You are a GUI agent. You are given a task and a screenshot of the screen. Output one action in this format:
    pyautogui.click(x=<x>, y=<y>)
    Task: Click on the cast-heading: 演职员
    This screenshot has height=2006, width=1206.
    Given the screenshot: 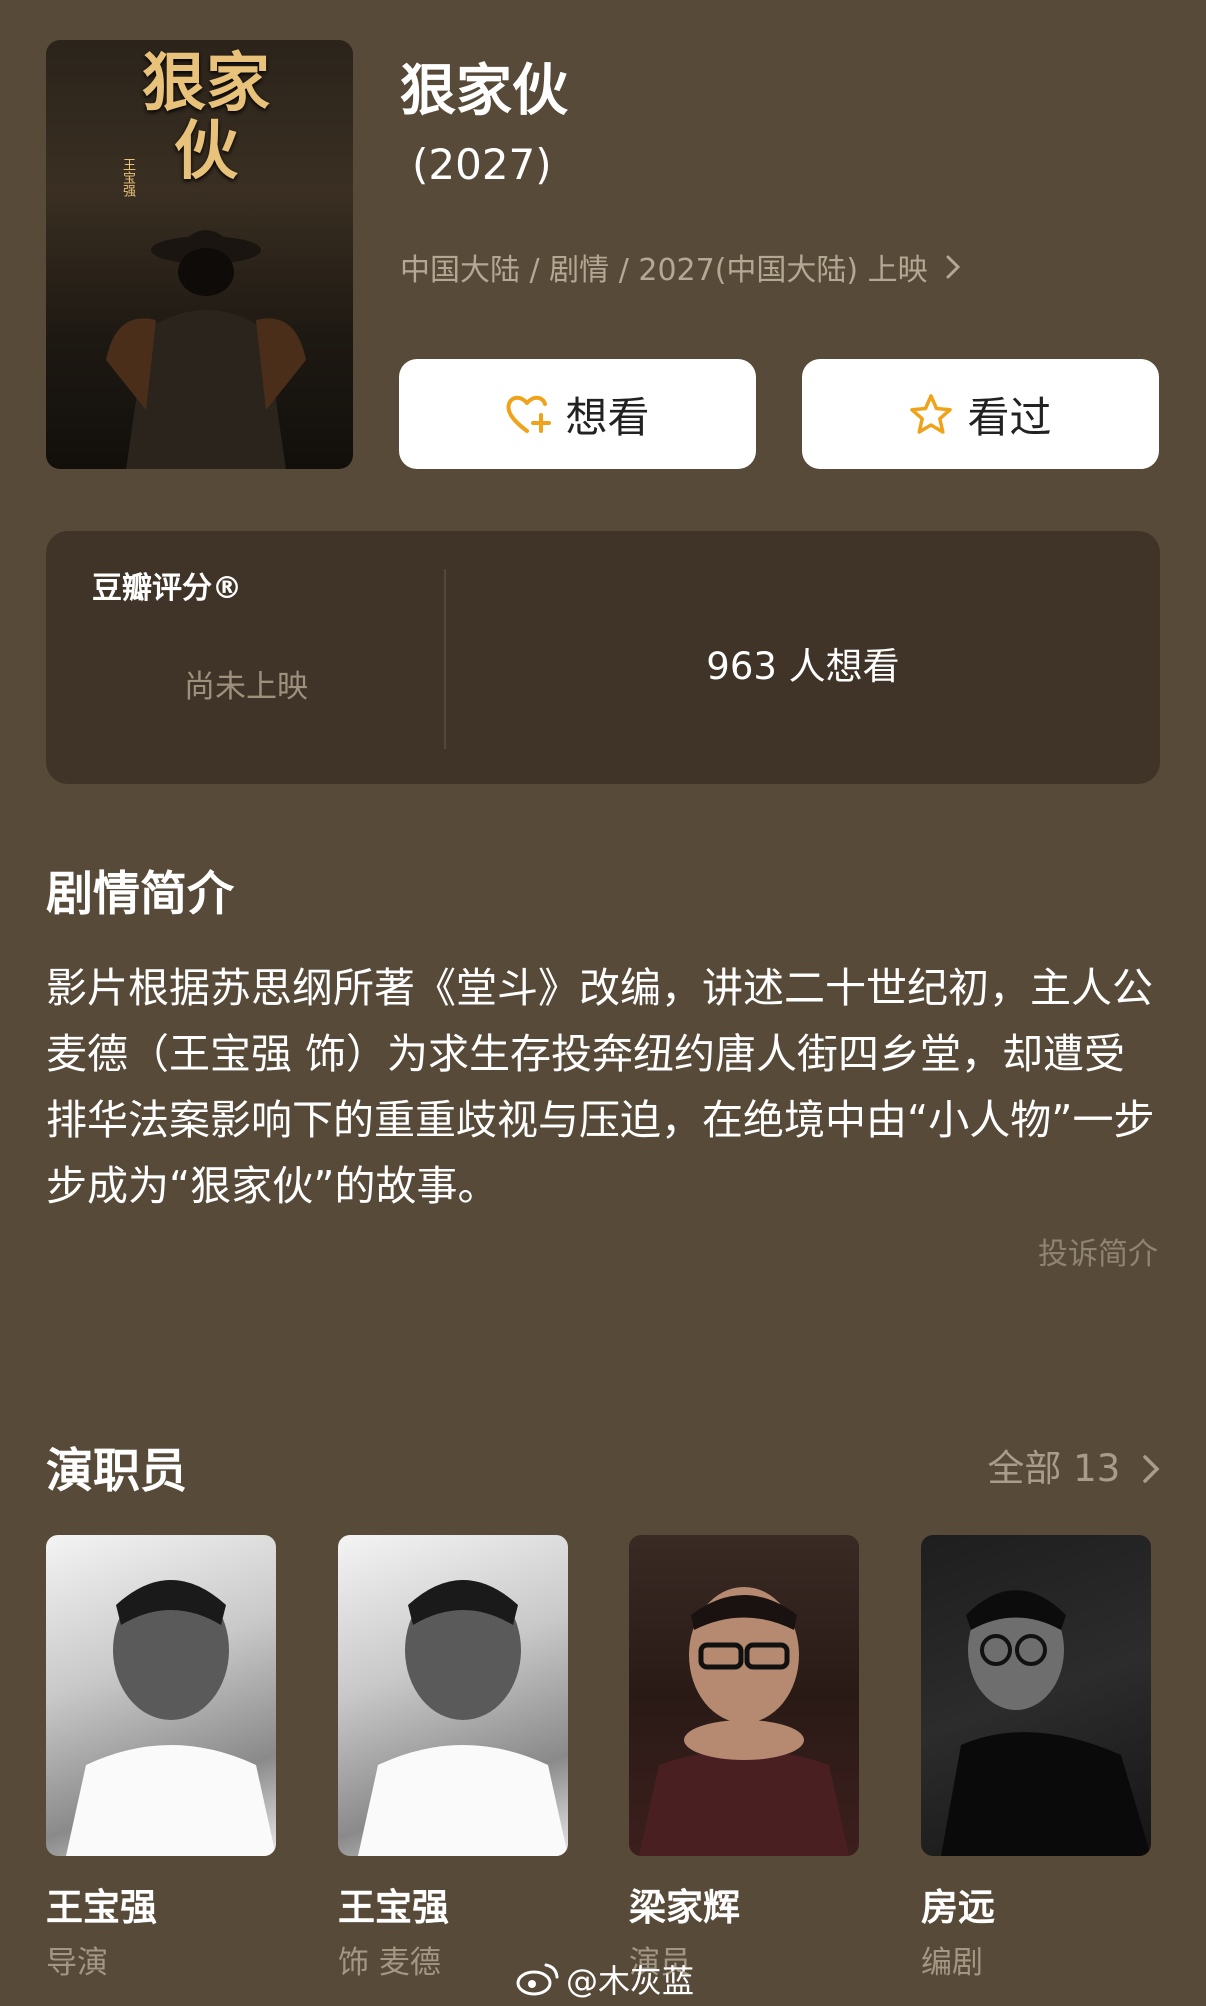 What is the action you would take?
    pyautogui.click(x=116, y=1471)
    